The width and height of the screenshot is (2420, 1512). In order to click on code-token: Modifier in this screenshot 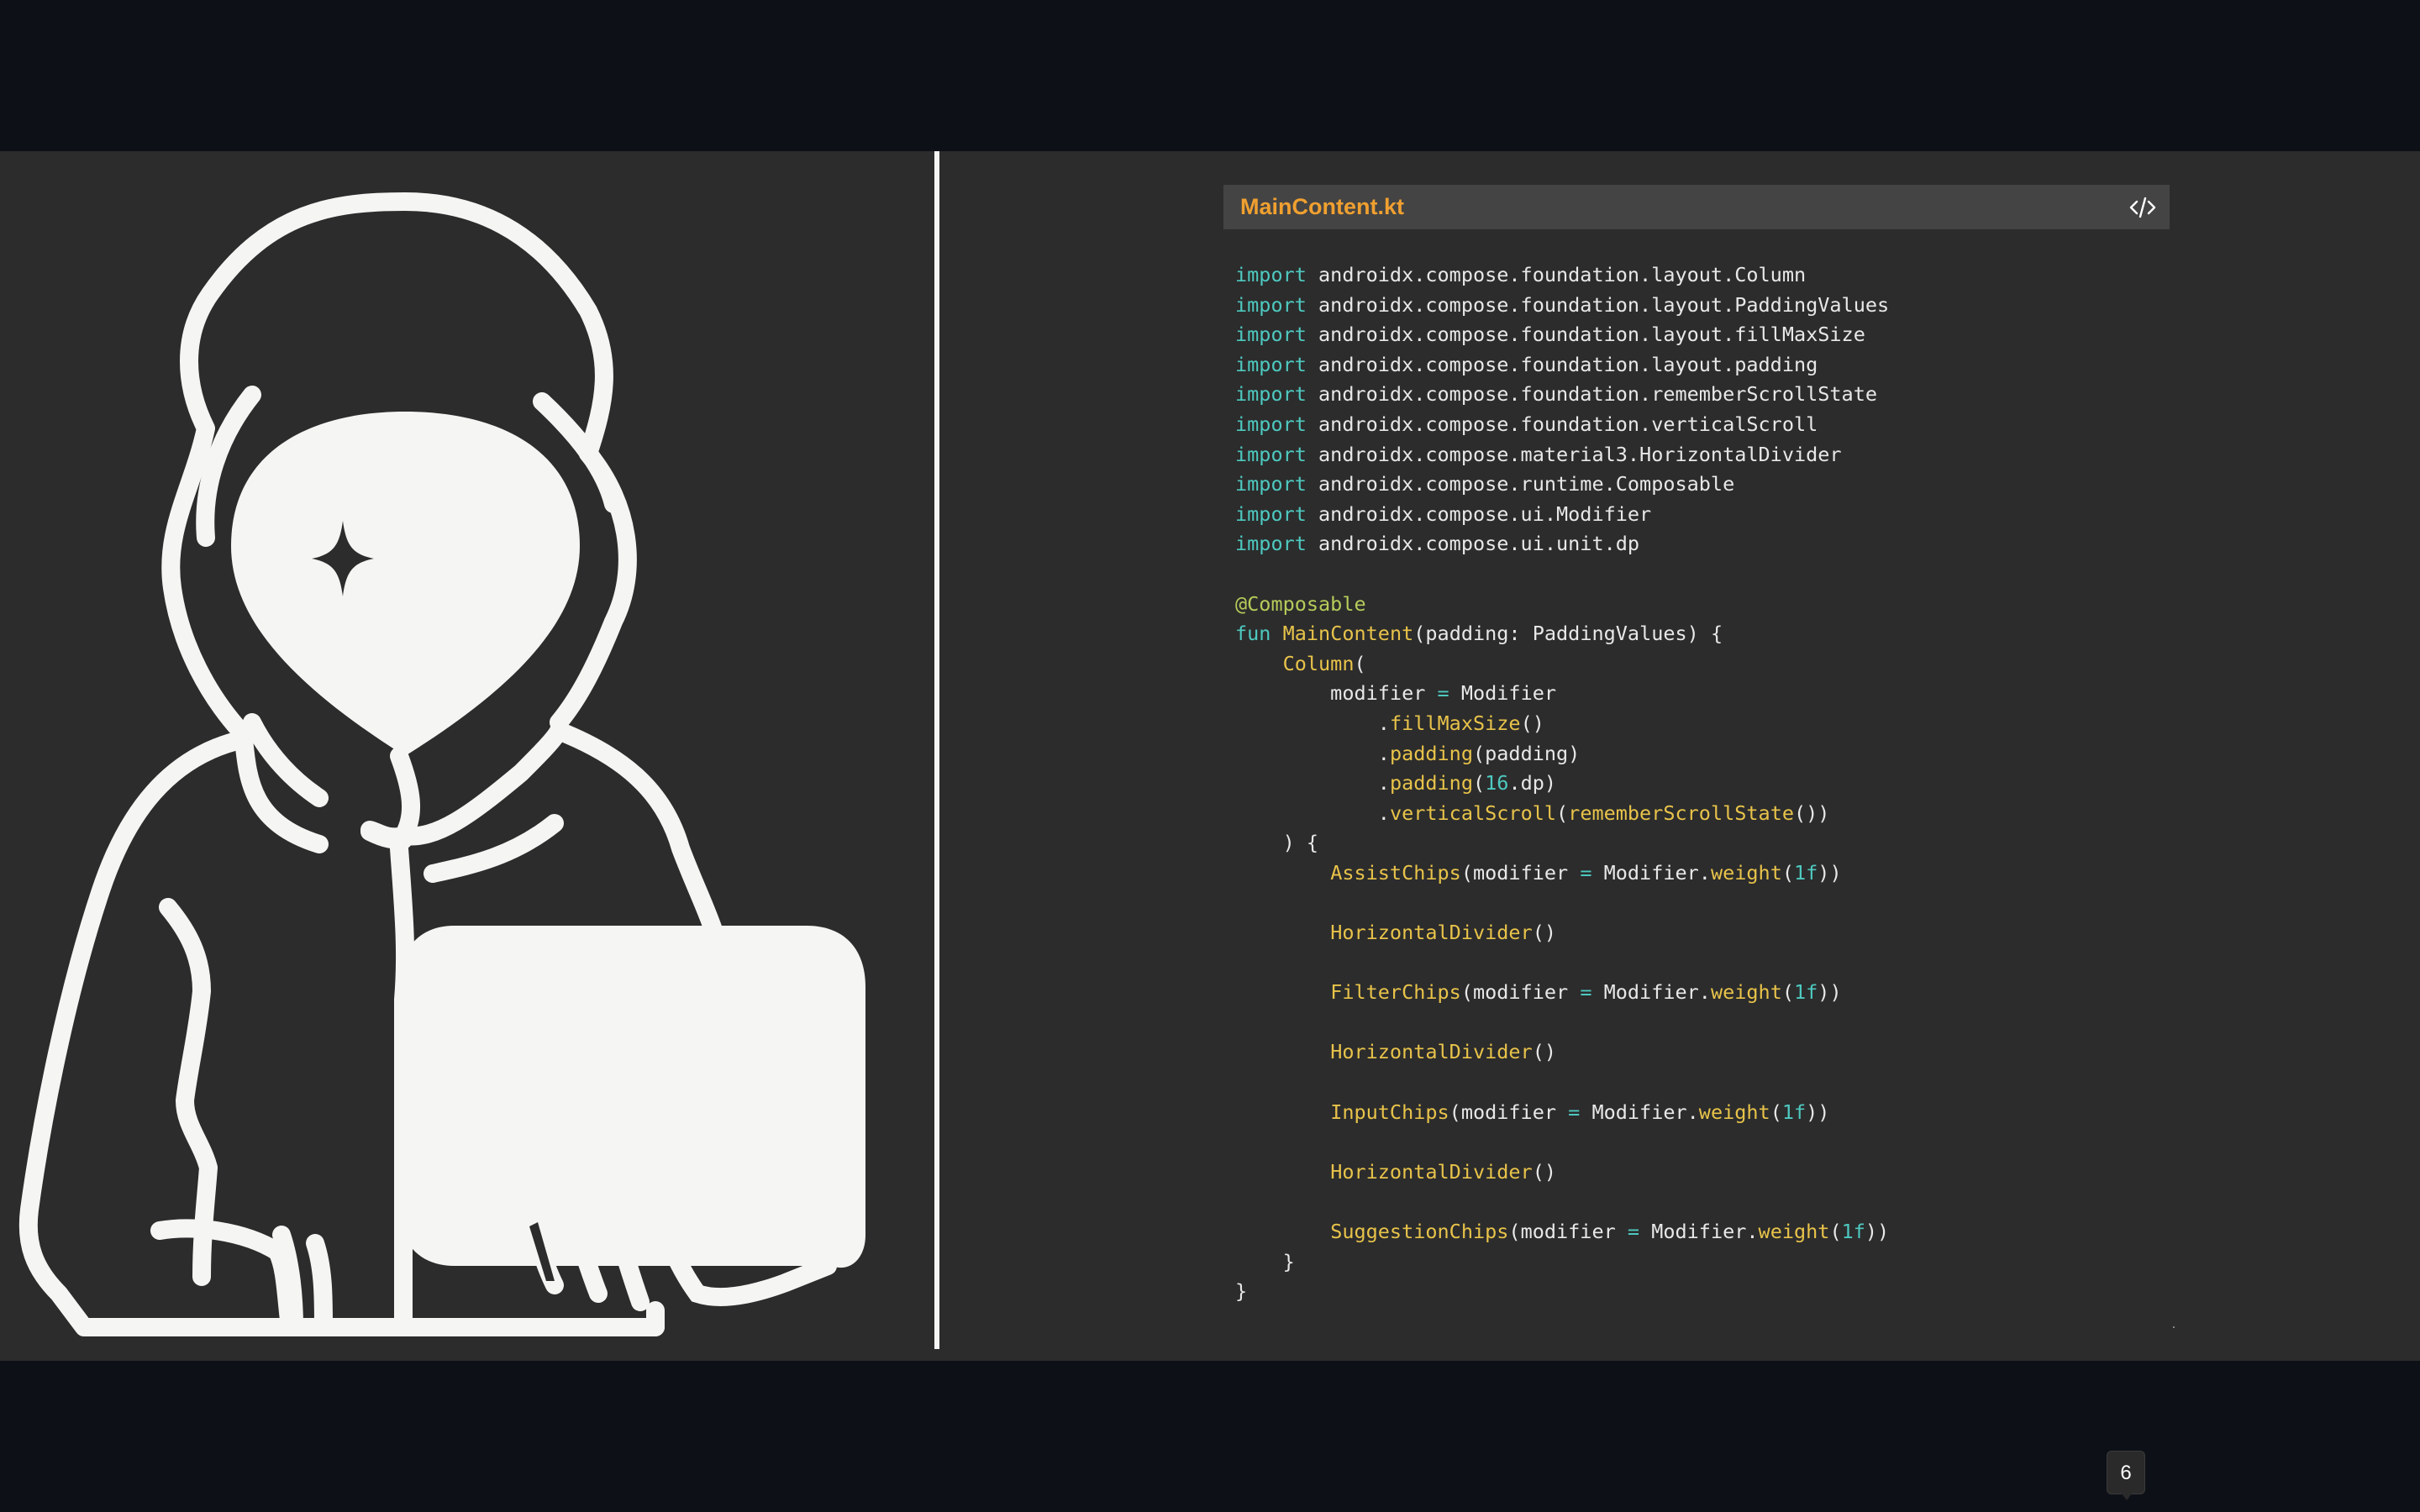, I will do `click(1503, 693)`.